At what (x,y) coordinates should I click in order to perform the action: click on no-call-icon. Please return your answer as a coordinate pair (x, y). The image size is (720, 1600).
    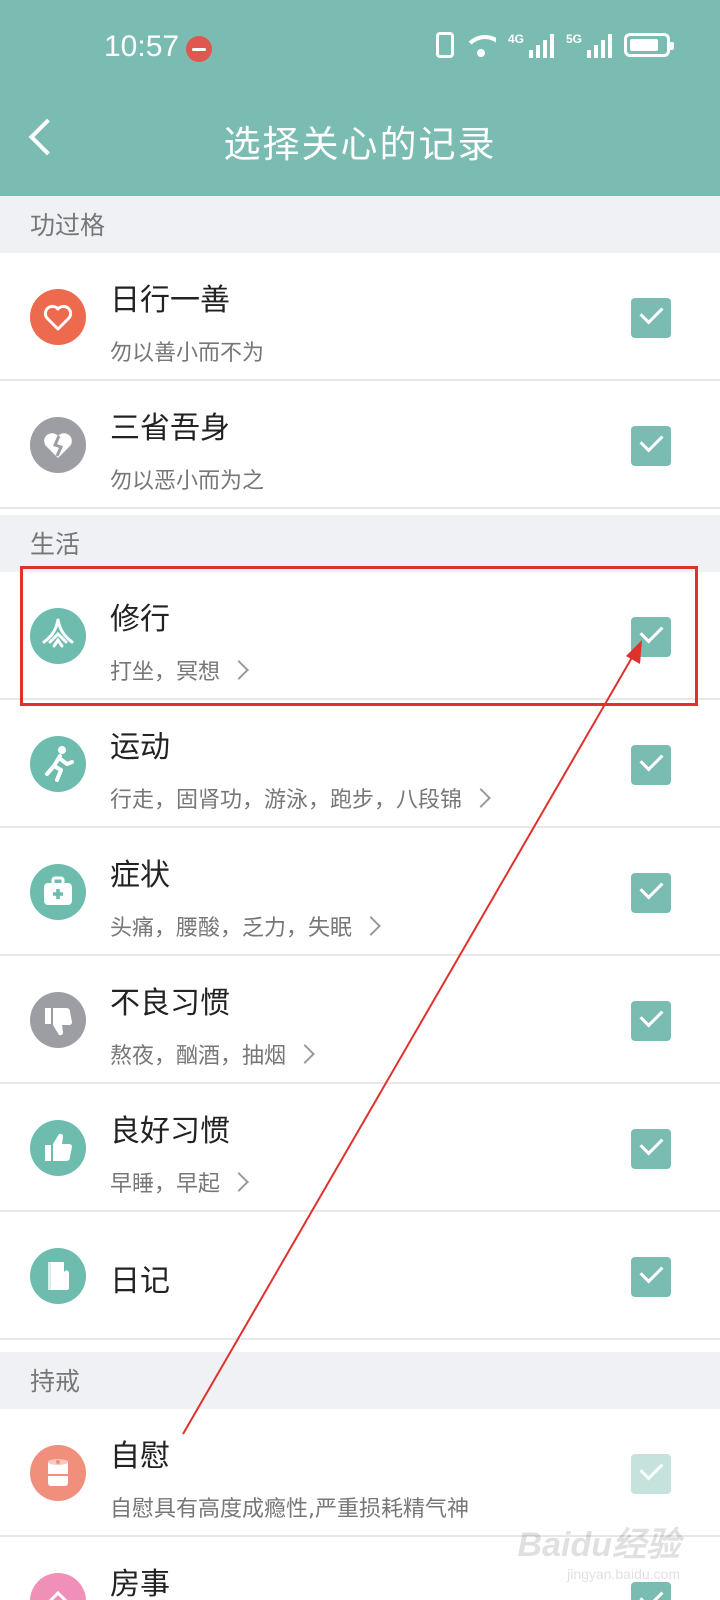
    Looking at the image, I should click on (199, 49).